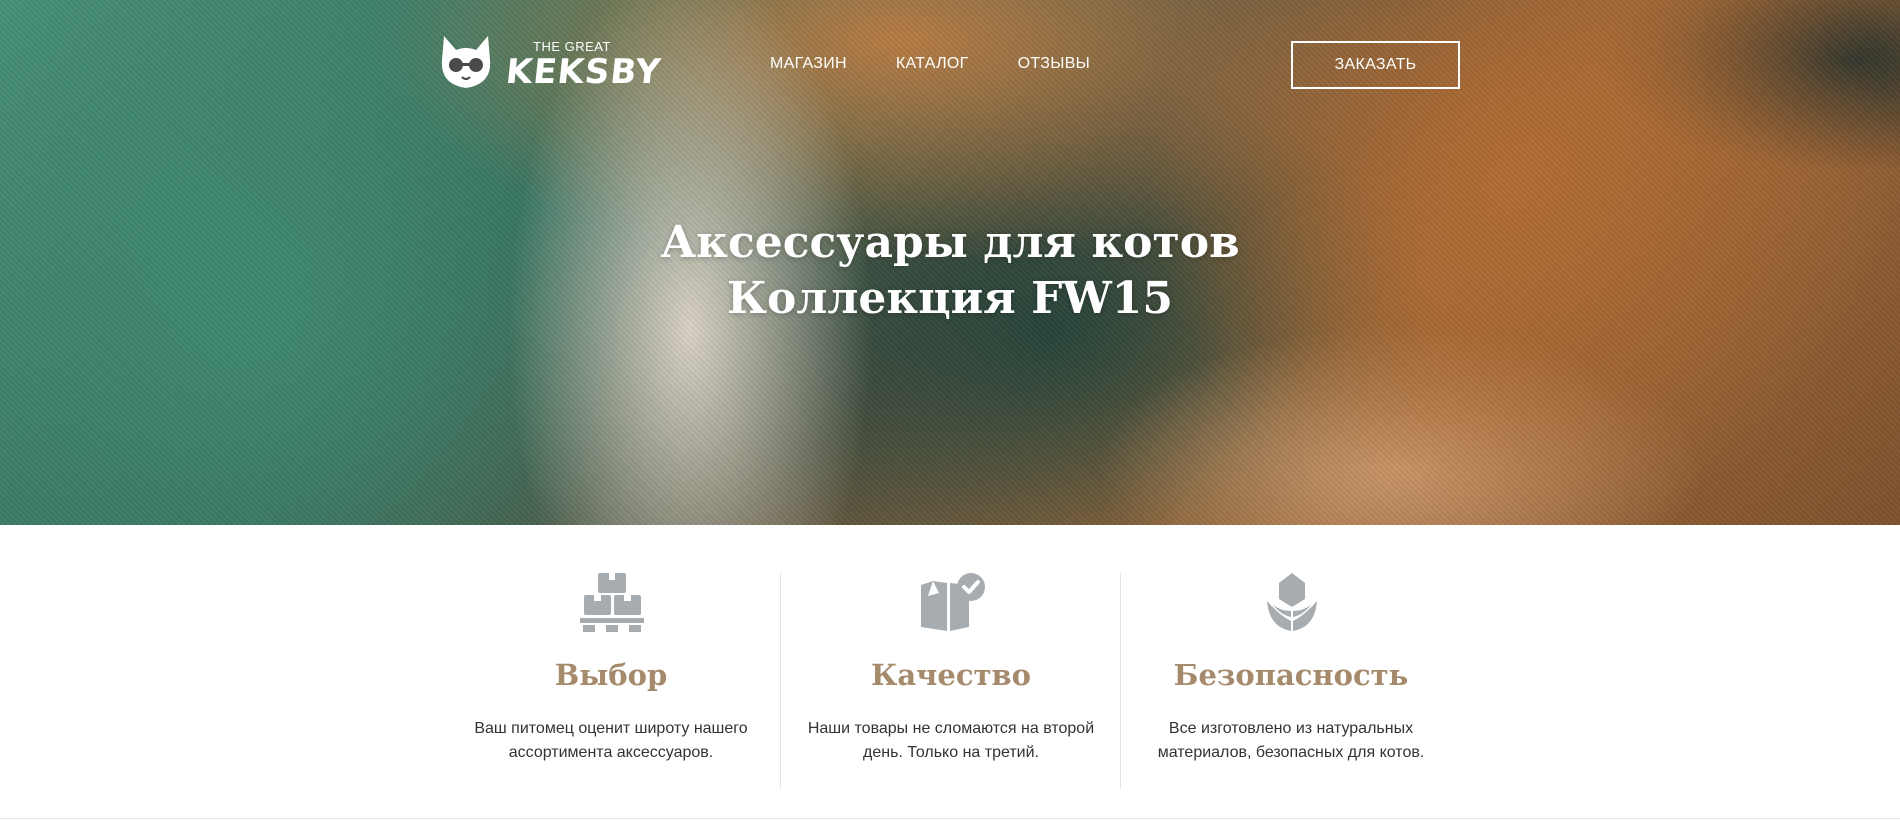  What do you see at coordinates (1375, 65) in the screenshot?
I see `order-button: ЗАКАЗАТЬ` at bounding box center [1375, 65].